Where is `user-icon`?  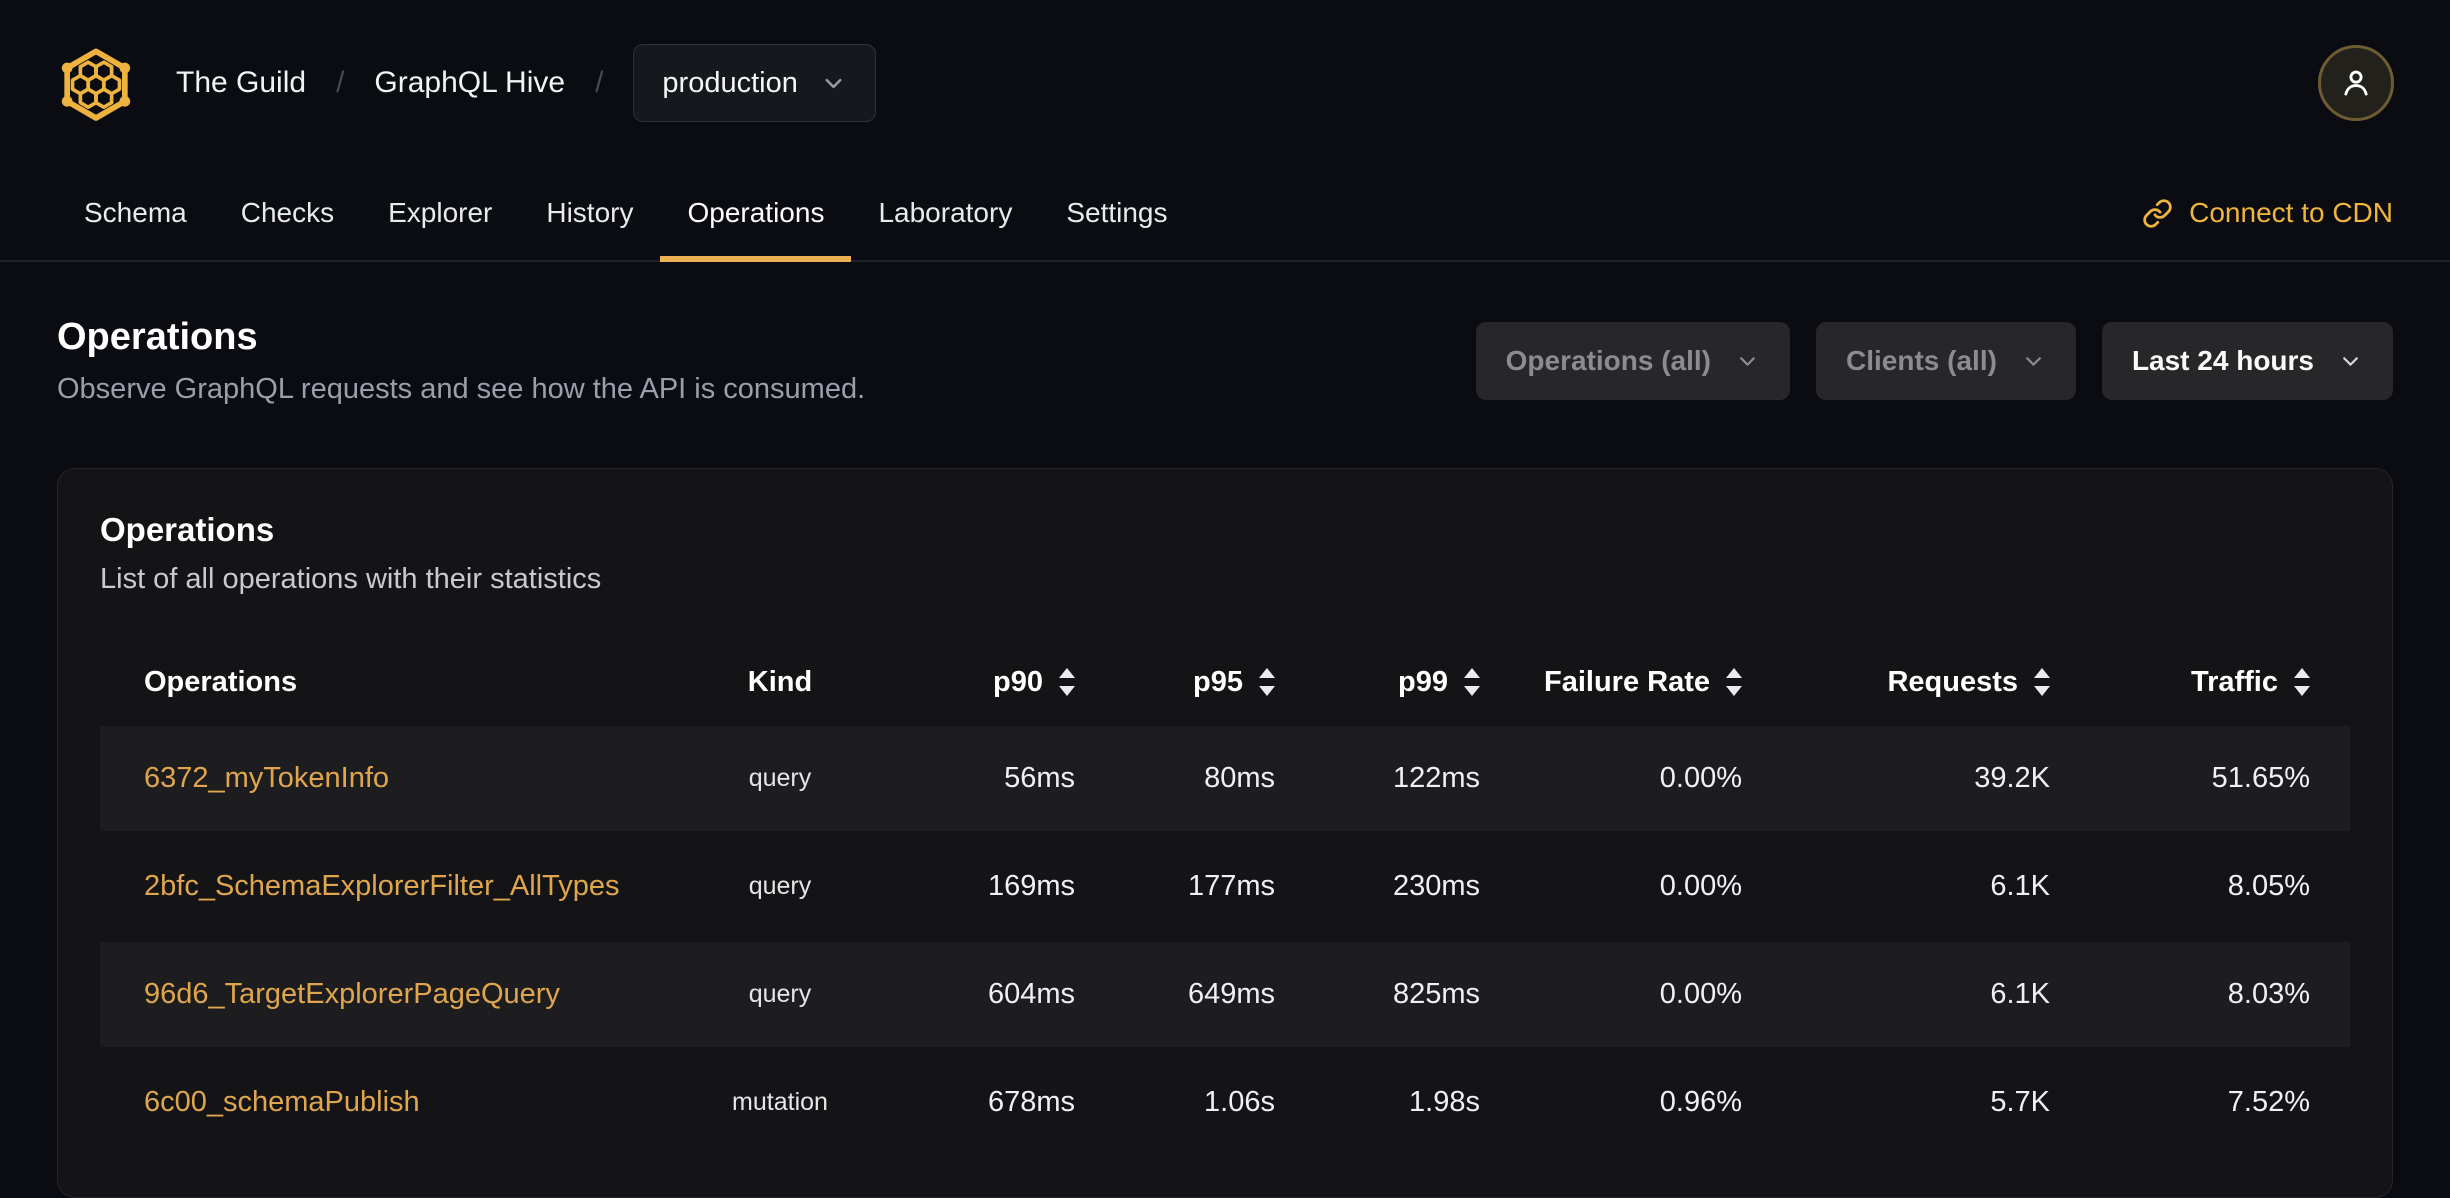 user-icon is located at coordinates (2356, 83).